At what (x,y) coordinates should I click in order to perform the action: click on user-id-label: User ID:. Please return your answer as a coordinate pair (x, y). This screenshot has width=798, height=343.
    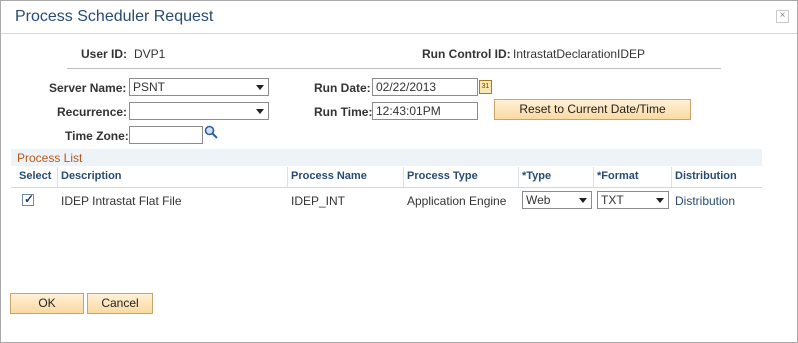
    Looking at the image, I should click on (104, 54).